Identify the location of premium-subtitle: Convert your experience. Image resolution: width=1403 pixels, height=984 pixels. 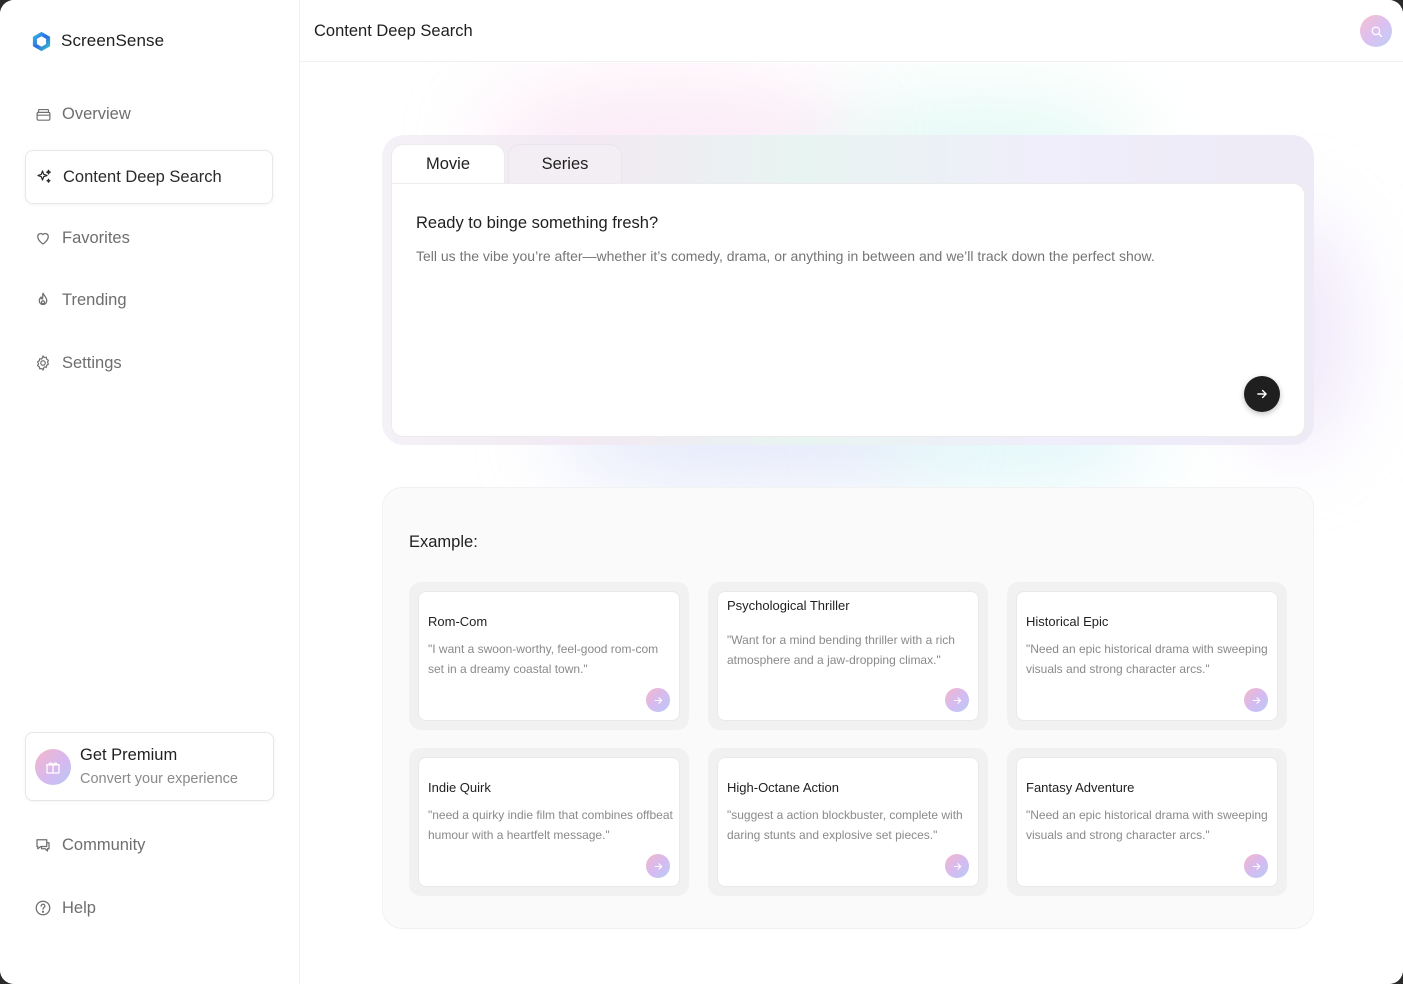
(159, 779).